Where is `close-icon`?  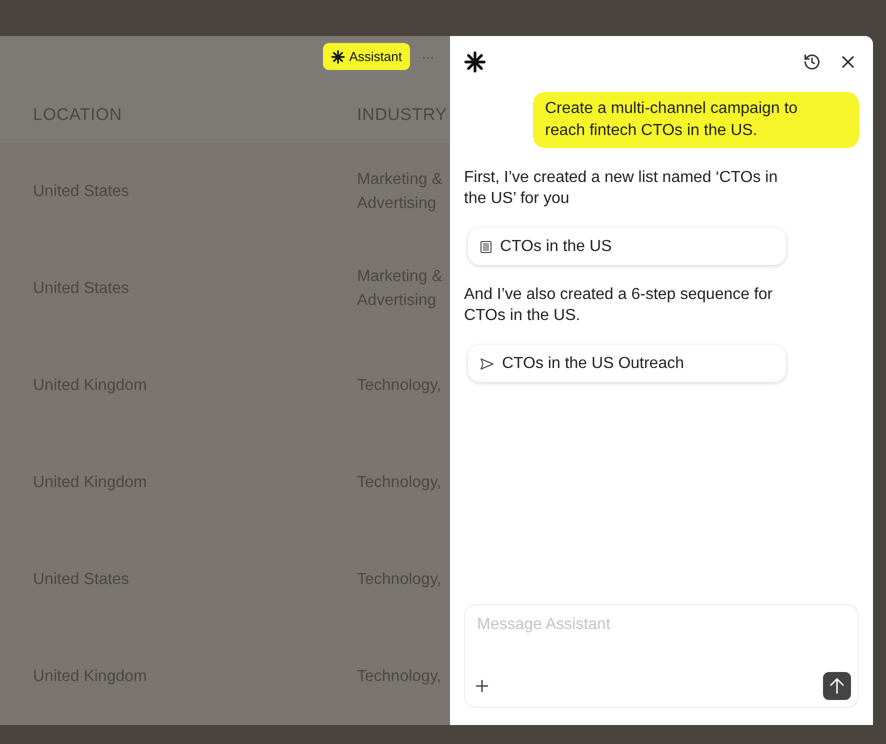
close-icon is located at coordinates (848, 62).